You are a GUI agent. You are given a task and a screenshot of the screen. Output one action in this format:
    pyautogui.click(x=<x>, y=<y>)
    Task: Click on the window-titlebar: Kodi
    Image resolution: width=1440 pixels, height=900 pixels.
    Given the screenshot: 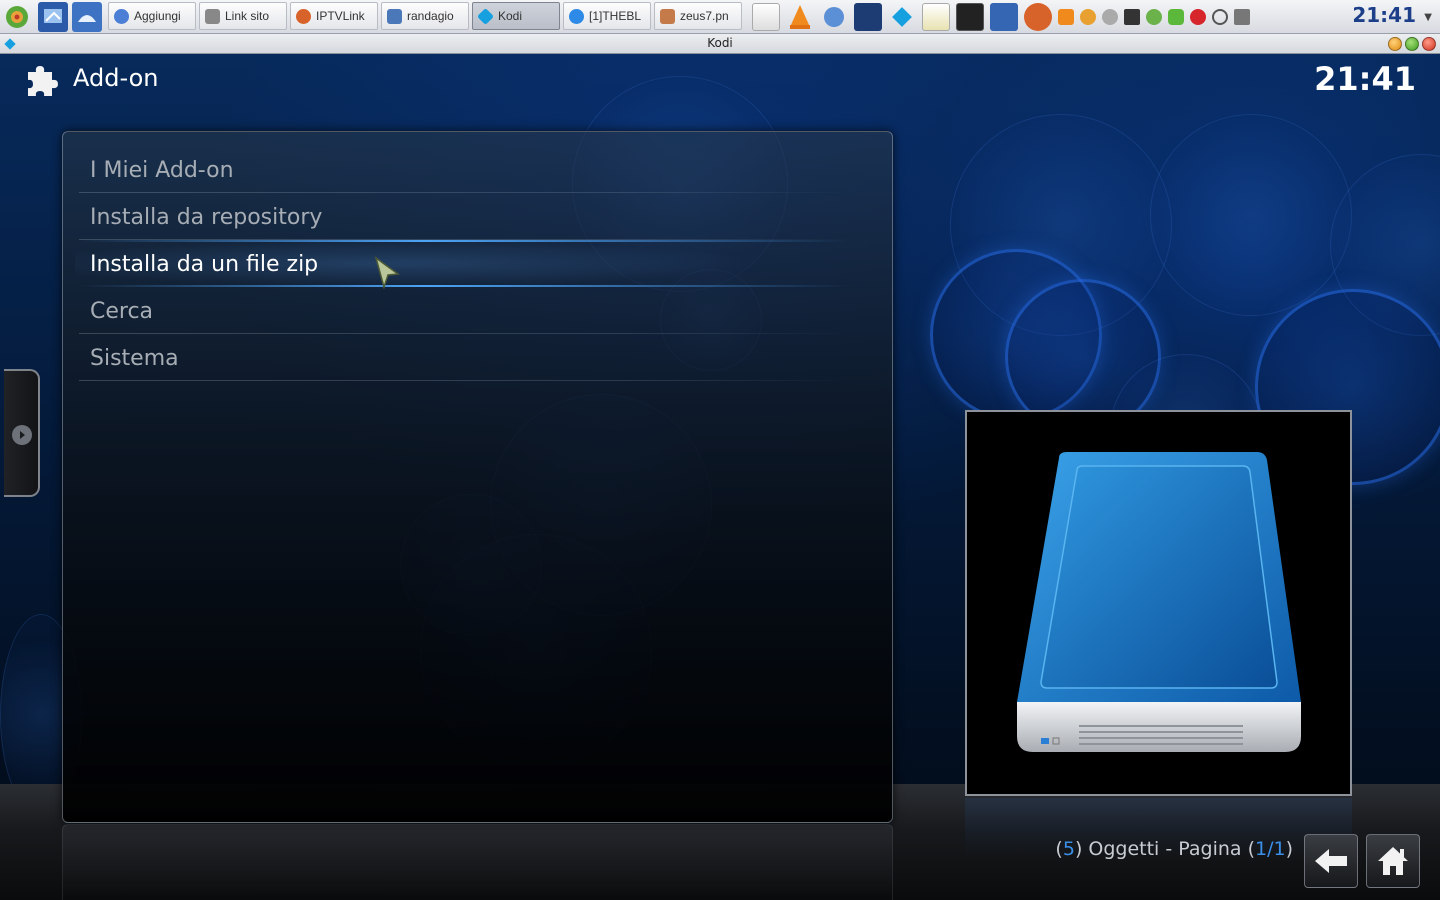 What is the action you would take?
    pyautogui.click(x=720, y=44)
    